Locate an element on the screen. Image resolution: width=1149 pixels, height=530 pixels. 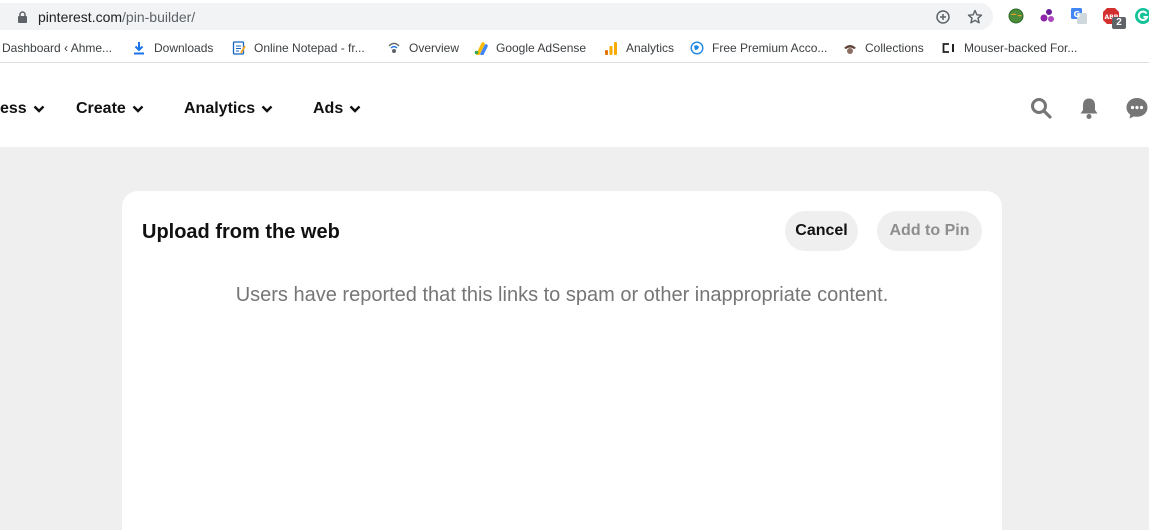
nav-create: Create is located at coordinates (110, 109).